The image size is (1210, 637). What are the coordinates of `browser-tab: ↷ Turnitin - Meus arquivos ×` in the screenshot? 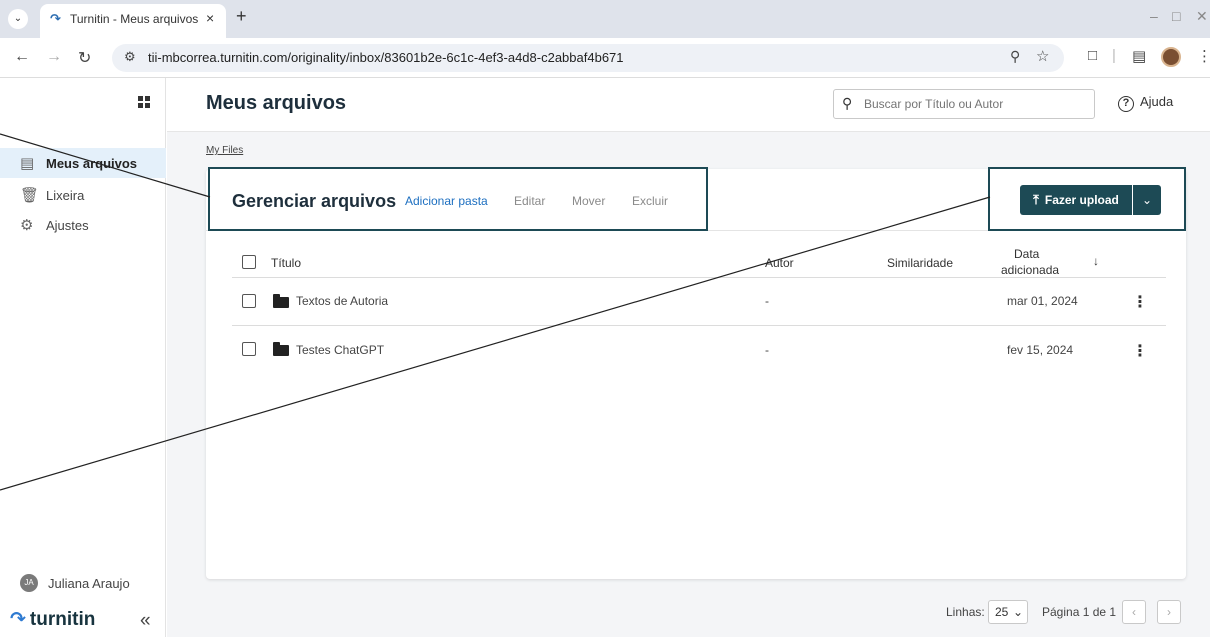 It's located at (133, 21).